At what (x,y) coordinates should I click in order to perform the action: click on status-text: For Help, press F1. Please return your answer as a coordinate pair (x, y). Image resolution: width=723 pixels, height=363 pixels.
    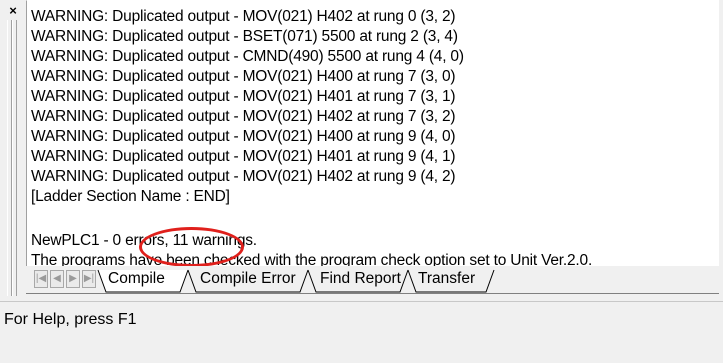
    Looking at the image, I should click on (70, 319).